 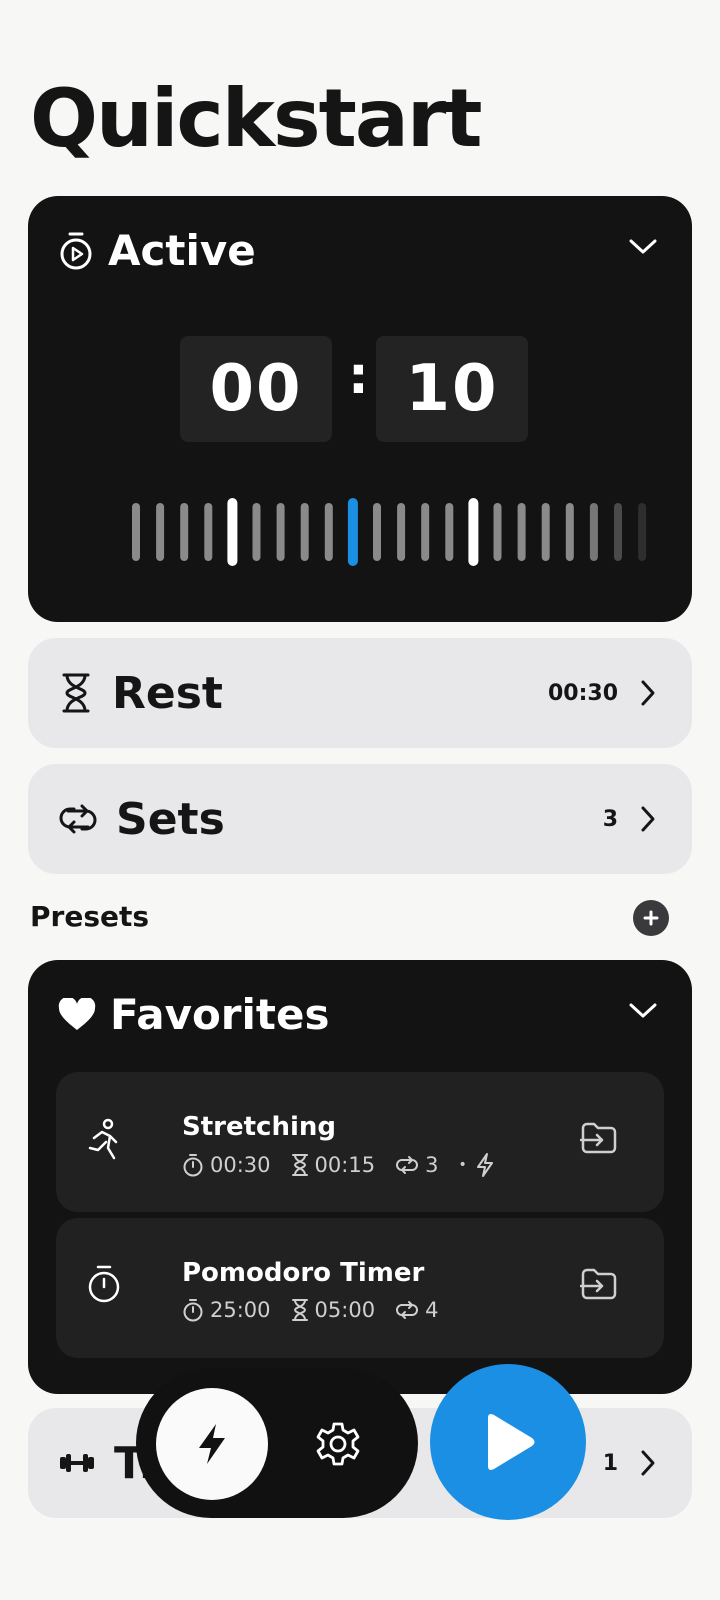 I want to click on rest-label: Rest, so click(x=167, y=693).